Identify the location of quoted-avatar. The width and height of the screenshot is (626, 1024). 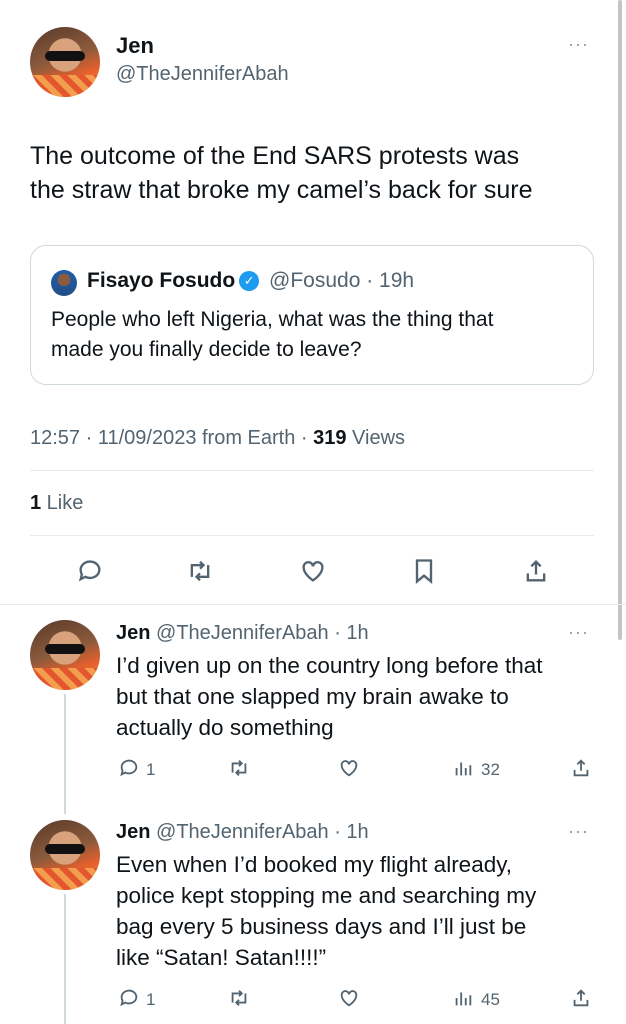
(64, 283).